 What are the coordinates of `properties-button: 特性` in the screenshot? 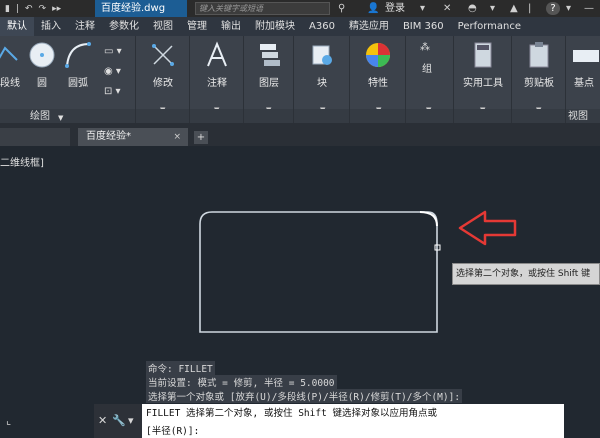 It's located at (378, 64).